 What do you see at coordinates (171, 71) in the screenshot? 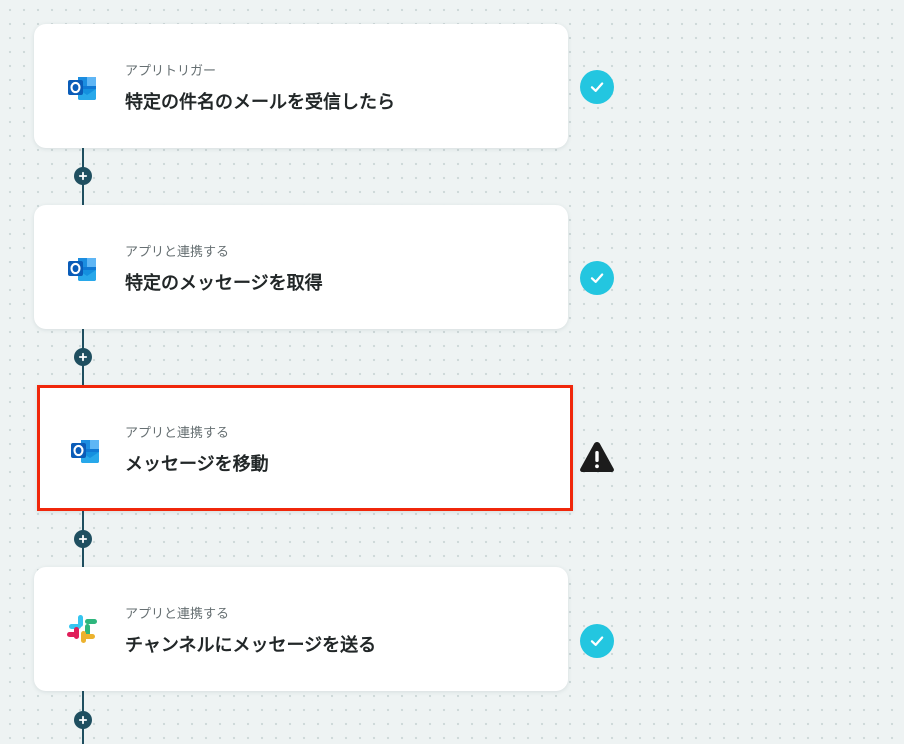
I see `step-kind-label: アプリトリガー` at bounding box center [171, 71].